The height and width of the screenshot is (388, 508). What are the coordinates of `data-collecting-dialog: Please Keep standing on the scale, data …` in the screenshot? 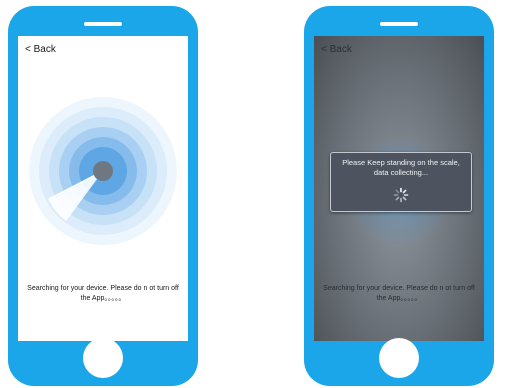 It's located at (401, 182).